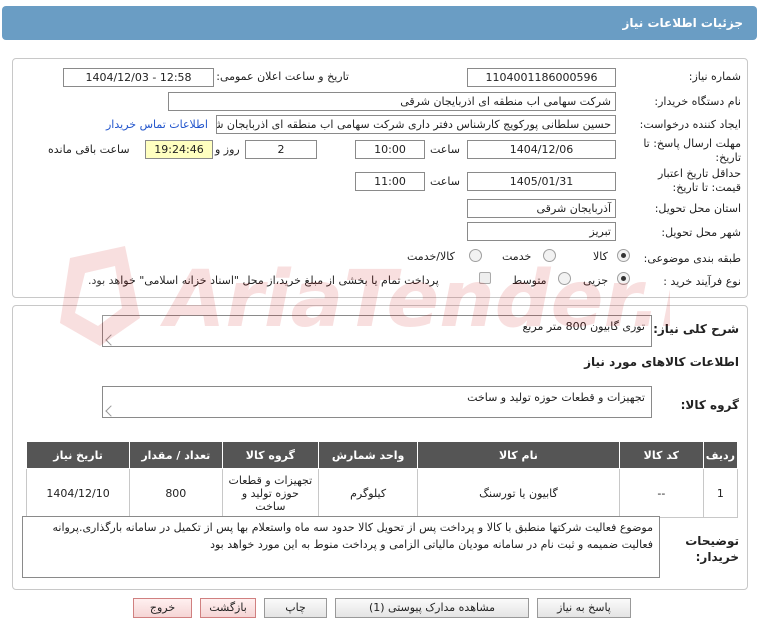  I want to click on buyer-org-label: نام دستگاه خریدار:, so click(697, 101).